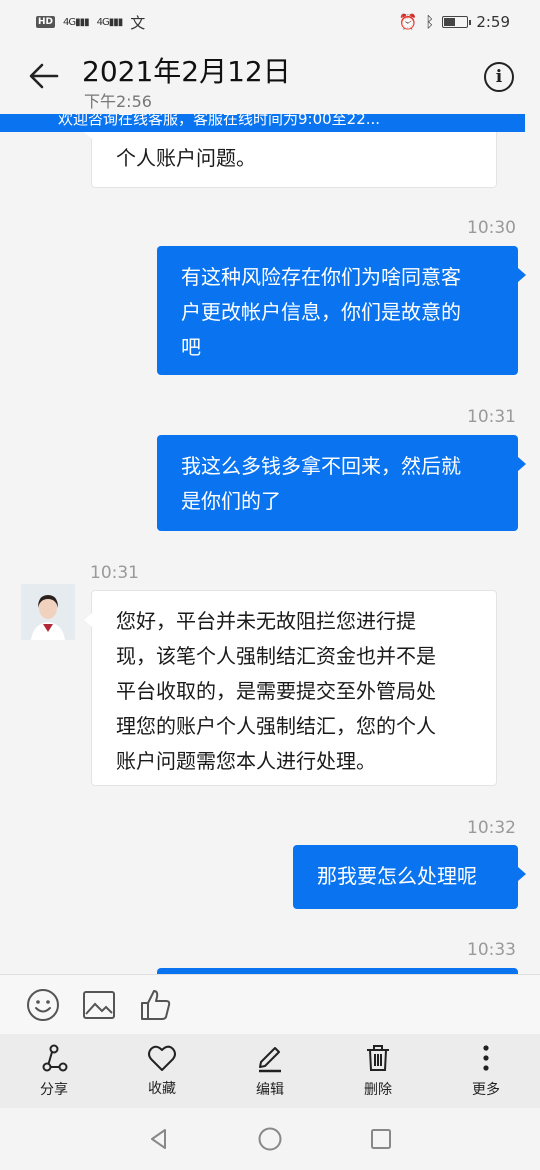 The height and width of the screenshot is (1170, 540). I want to click on message-line: 有这种风险存在你们为啥同意客, so click(321, 277).